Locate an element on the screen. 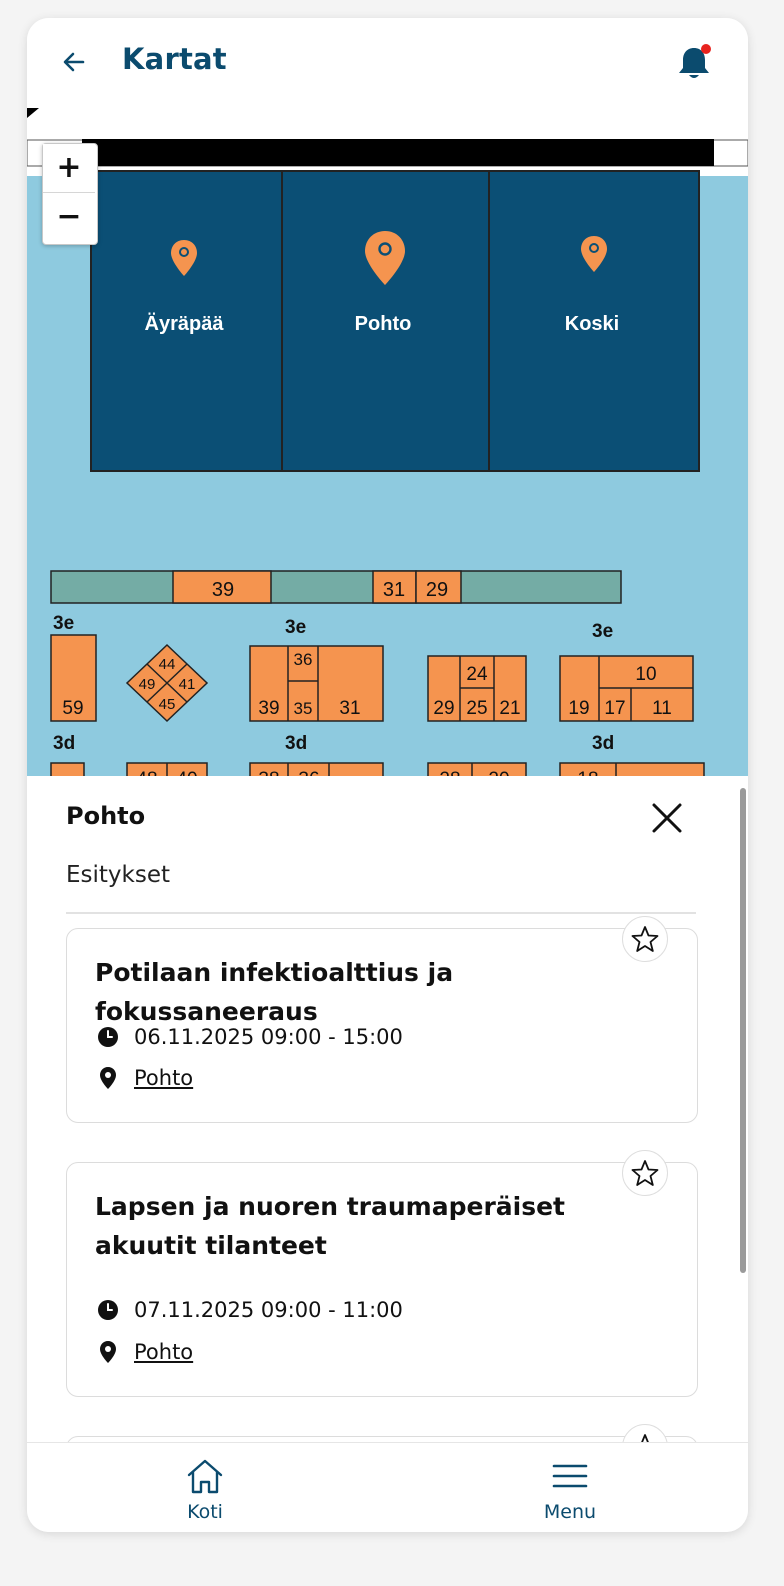  close-icon is located at coordinates (667, 818).